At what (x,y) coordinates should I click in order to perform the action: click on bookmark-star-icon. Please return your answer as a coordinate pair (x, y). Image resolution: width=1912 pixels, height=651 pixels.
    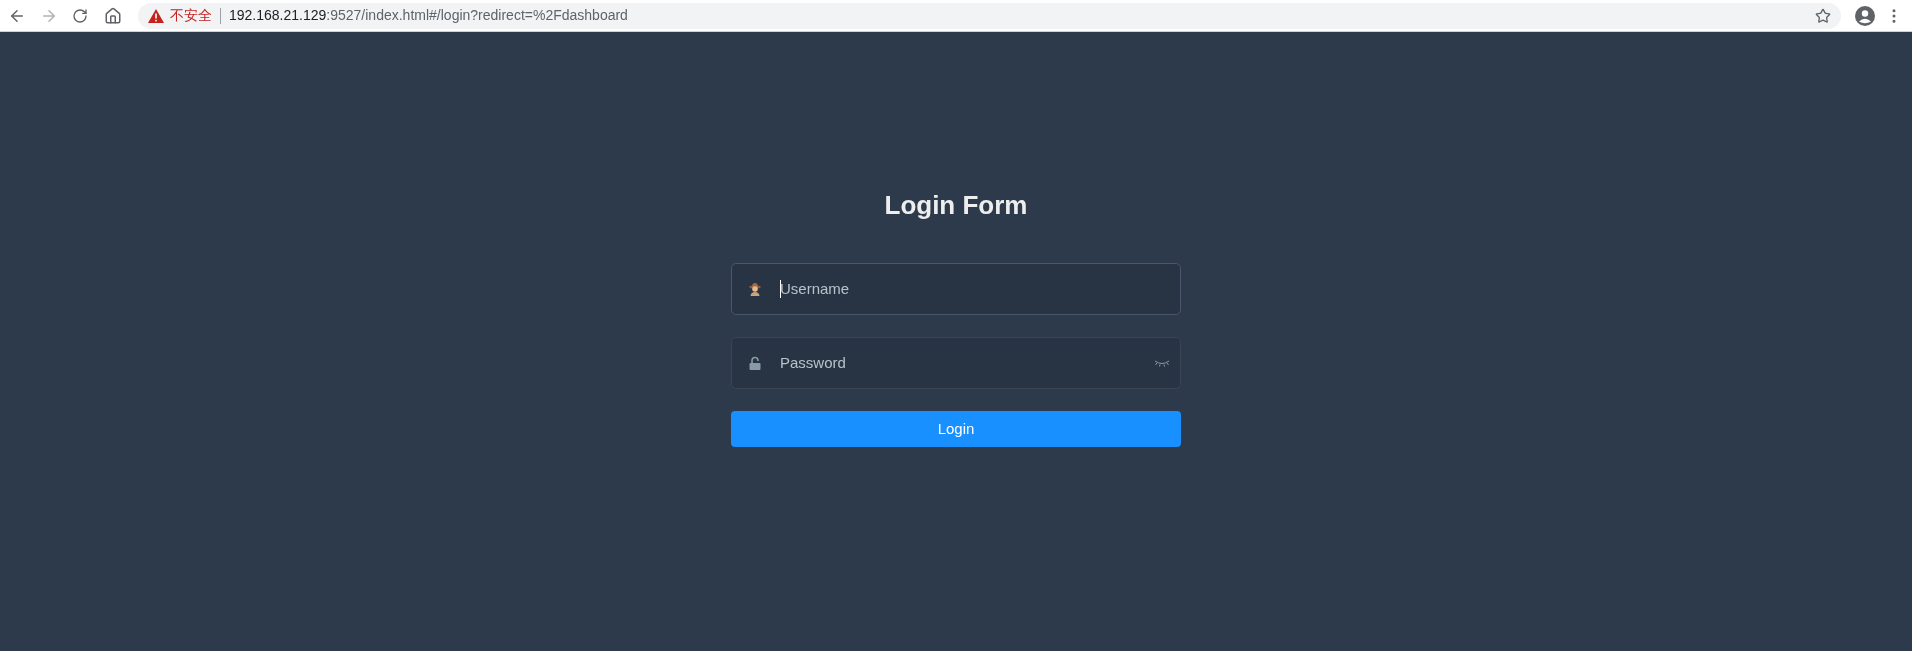
    Looking at the image, I should click on (1823, 15).